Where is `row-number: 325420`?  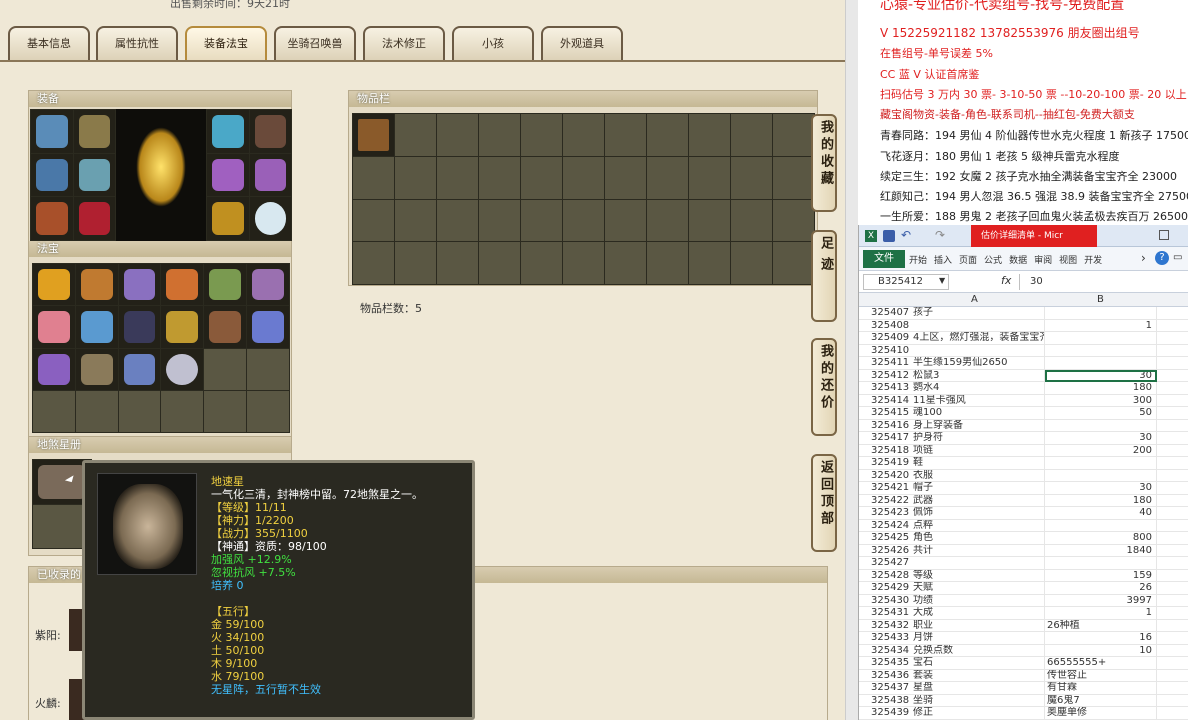
row-number: 325420 is located at coordinates (885, 476).